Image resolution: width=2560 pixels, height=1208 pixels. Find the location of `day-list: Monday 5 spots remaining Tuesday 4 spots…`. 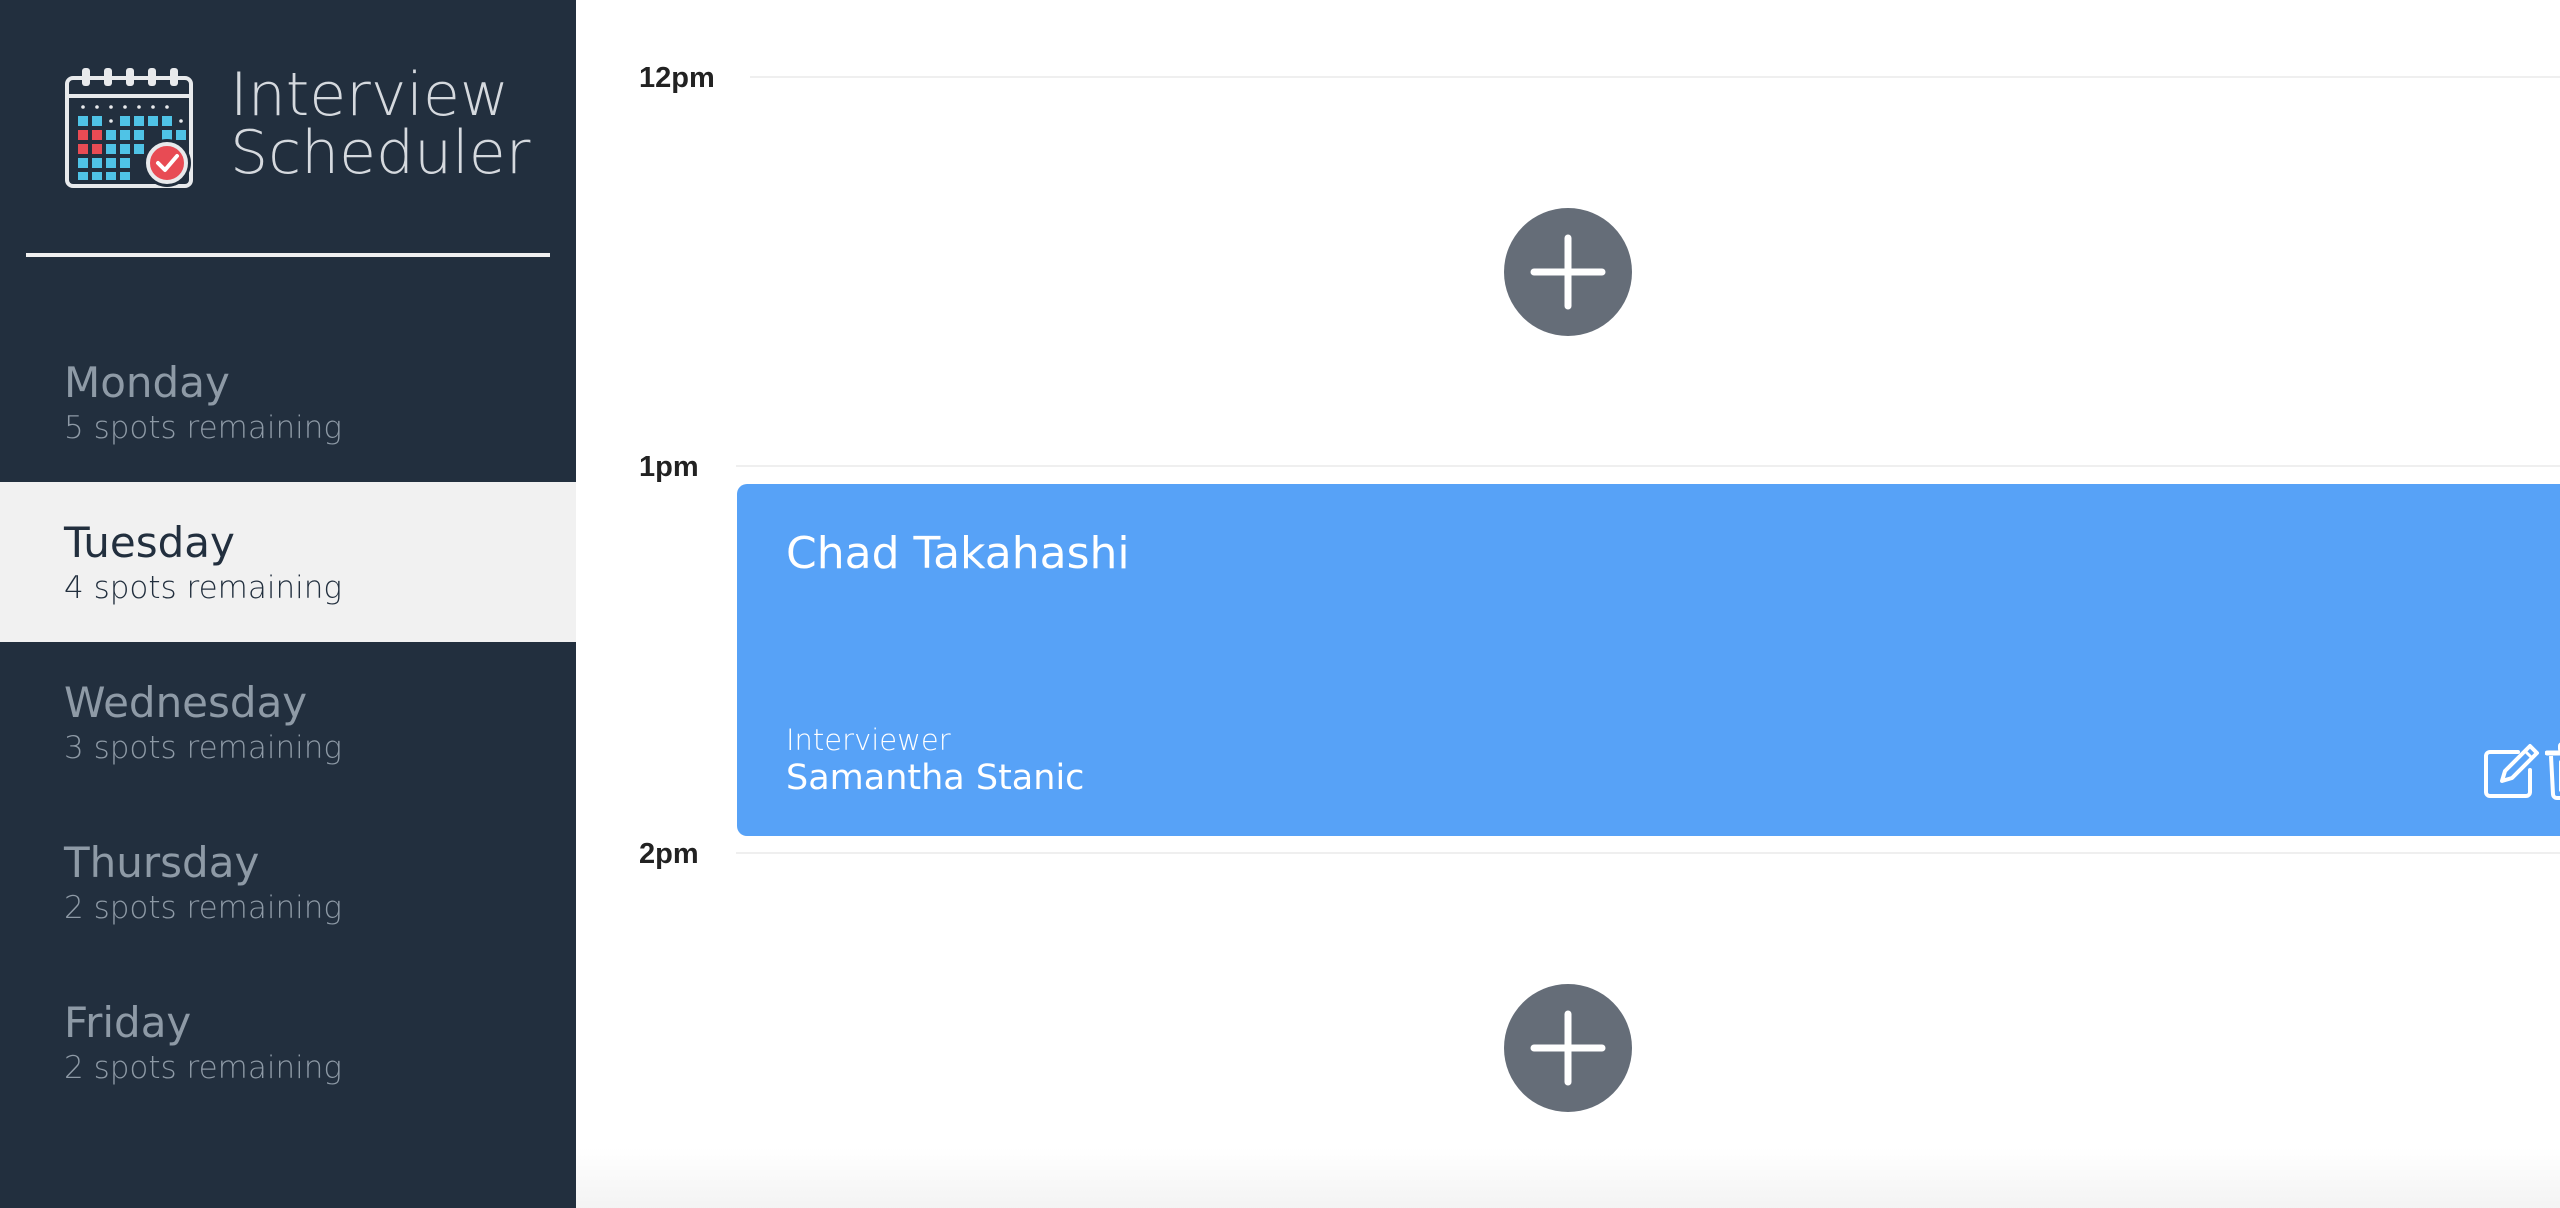

day-list: Monday 5 spots remaining Tuesday 4 spots… is located at coordinates (288, 722).